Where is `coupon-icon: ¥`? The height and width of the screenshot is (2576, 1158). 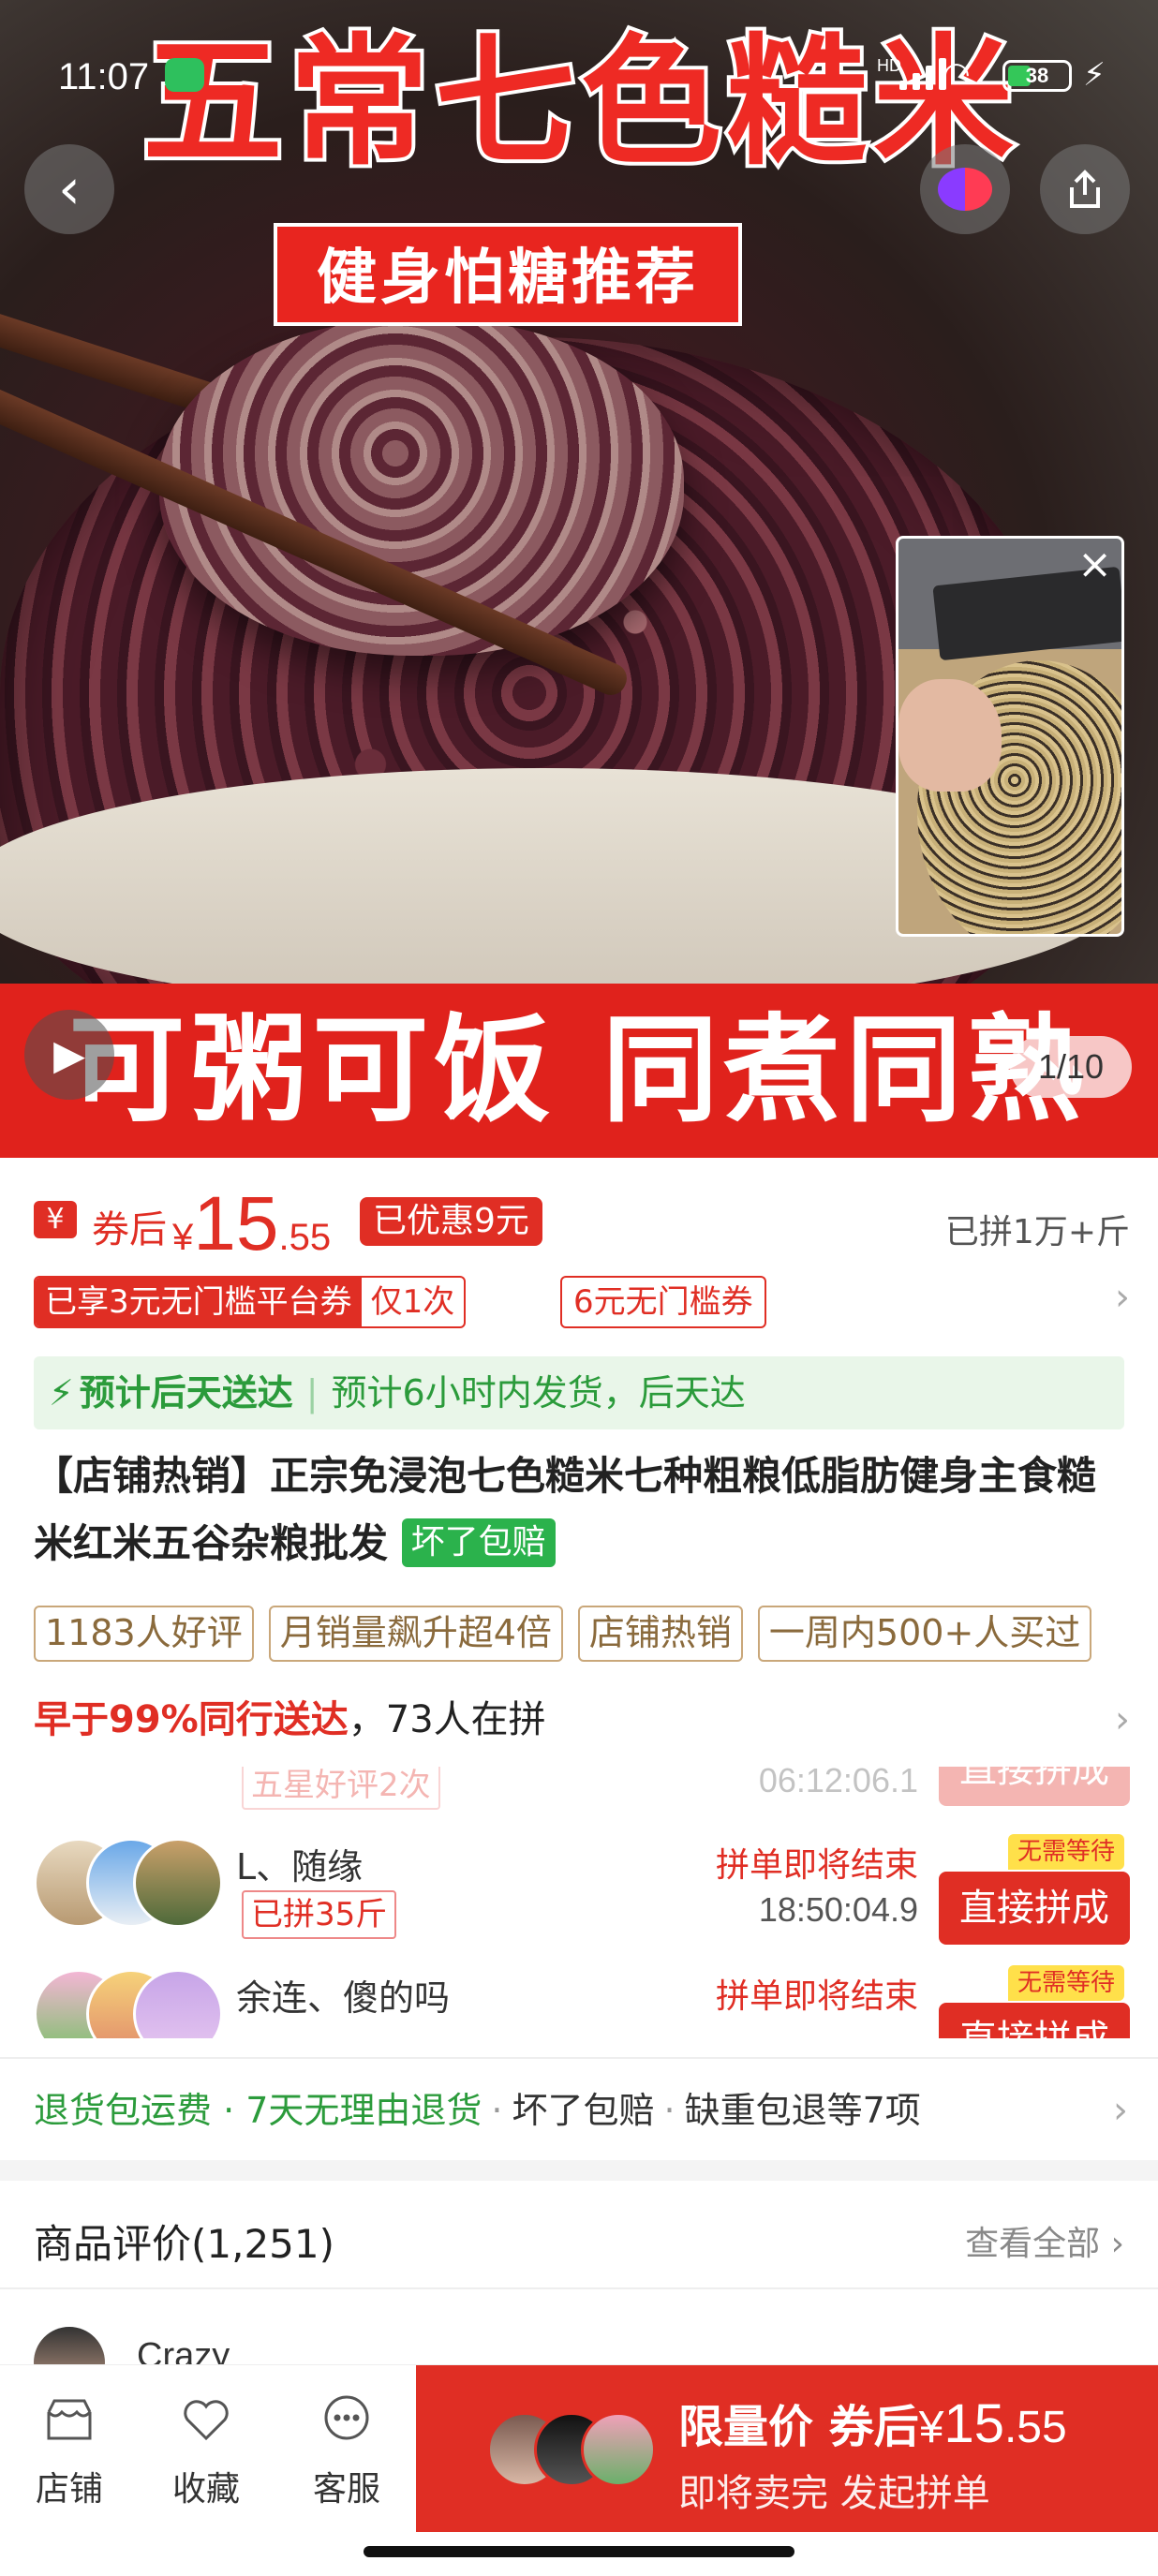 coupon-icon: ¥ is located at coordinates (55, 1219).